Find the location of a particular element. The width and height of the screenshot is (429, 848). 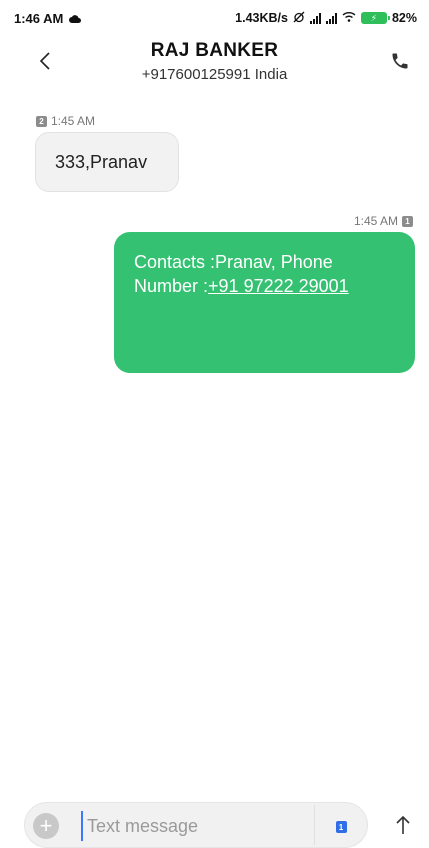

conversation-header: RAJ BANKER +917600125991 India is located at coordinates (214, 66).